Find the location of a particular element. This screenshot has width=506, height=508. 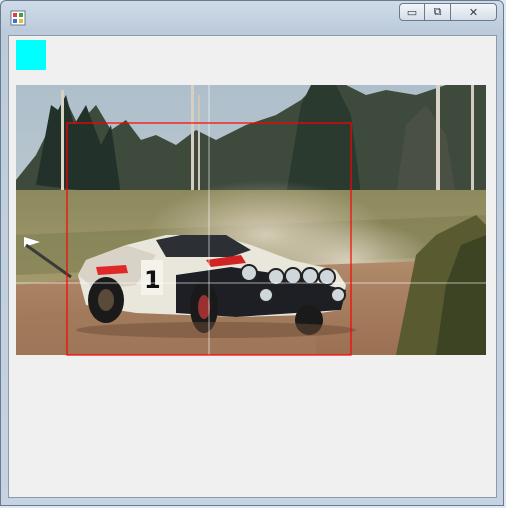

maximize-icon: ⧉ is located at coordinates (437, 11).